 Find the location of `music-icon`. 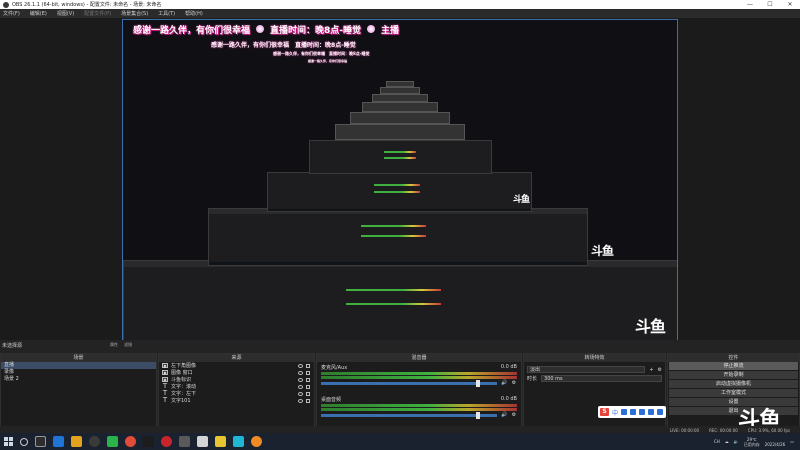

music-icon is located at coordinates (148, 441).